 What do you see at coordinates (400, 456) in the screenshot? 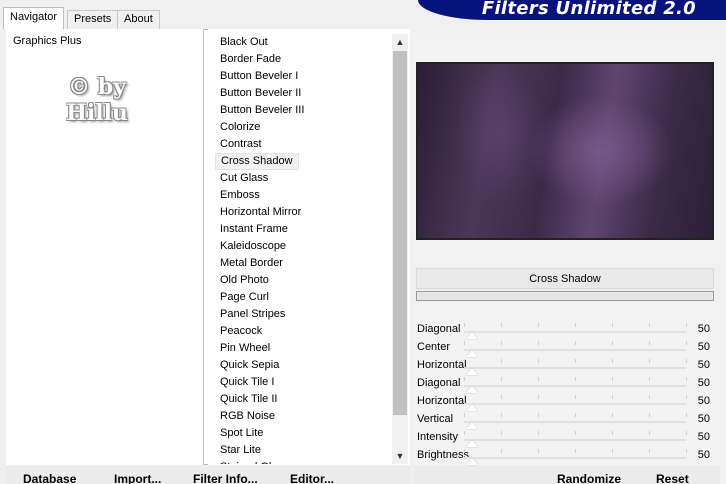
I see `chevron-down-icon: ▼` at bounding box center [400, 456].